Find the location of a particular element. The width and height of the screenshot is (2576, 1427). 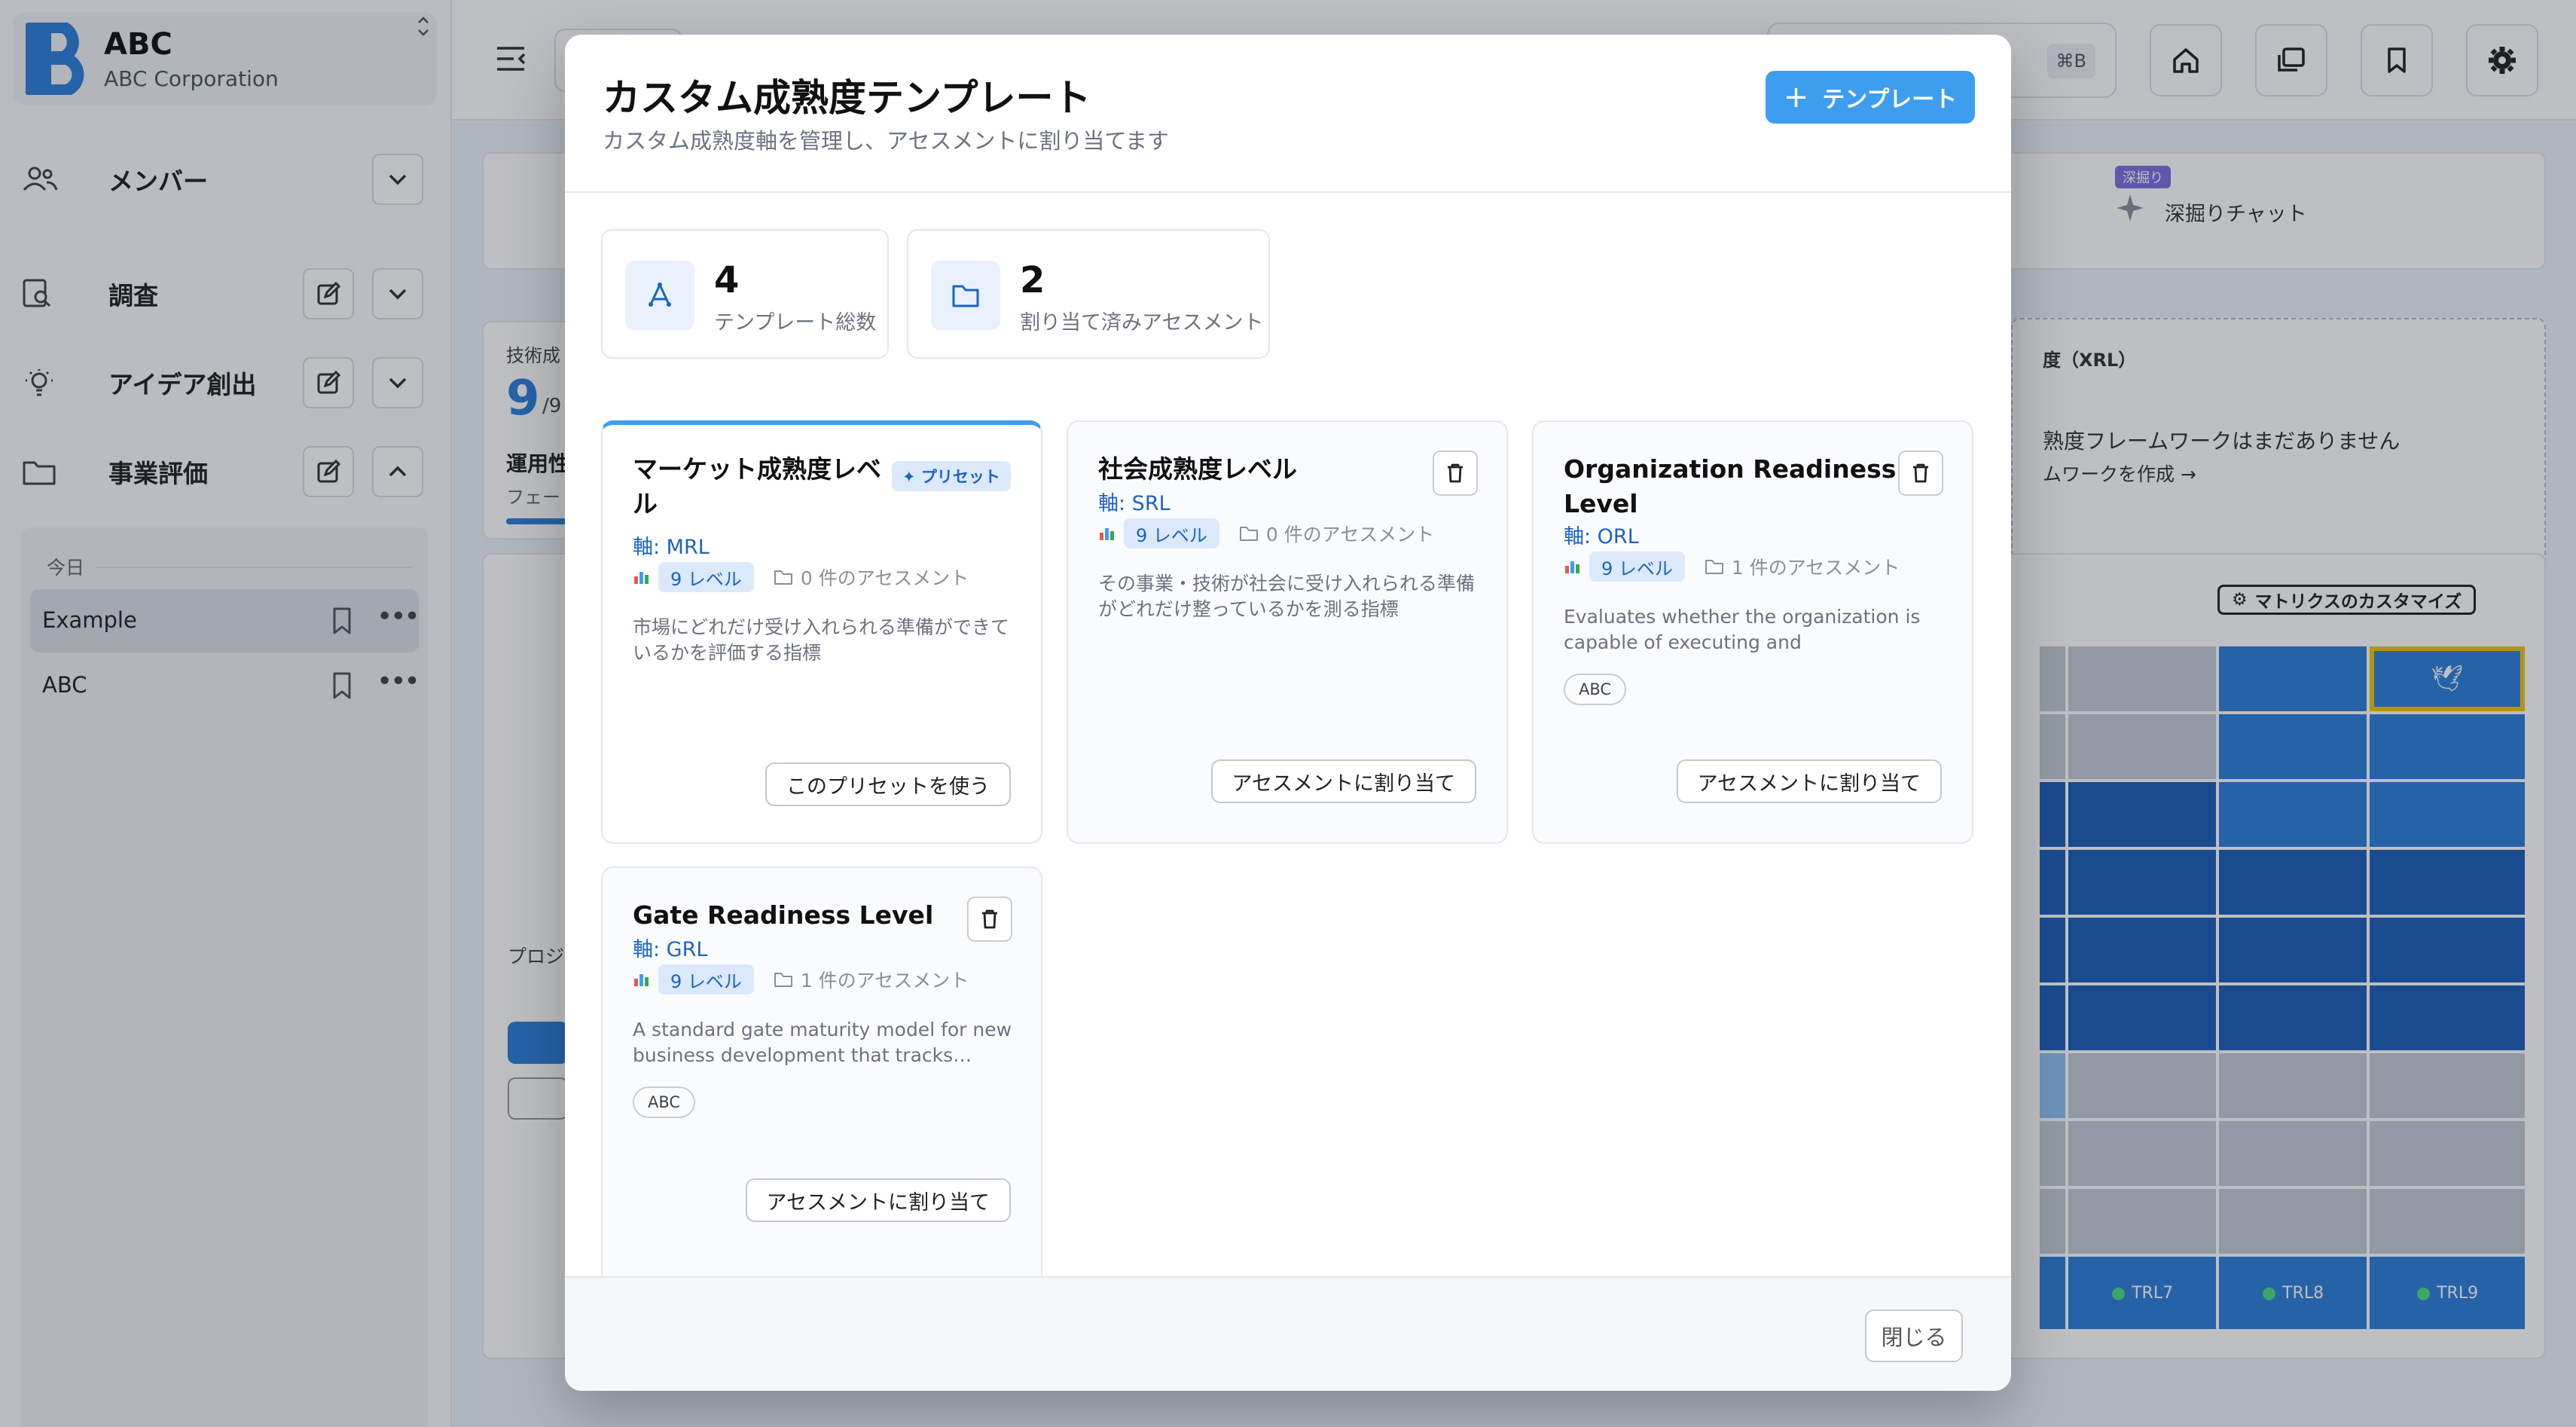

modal-footer: 閉じる is located at coordinates (1288, 1334).